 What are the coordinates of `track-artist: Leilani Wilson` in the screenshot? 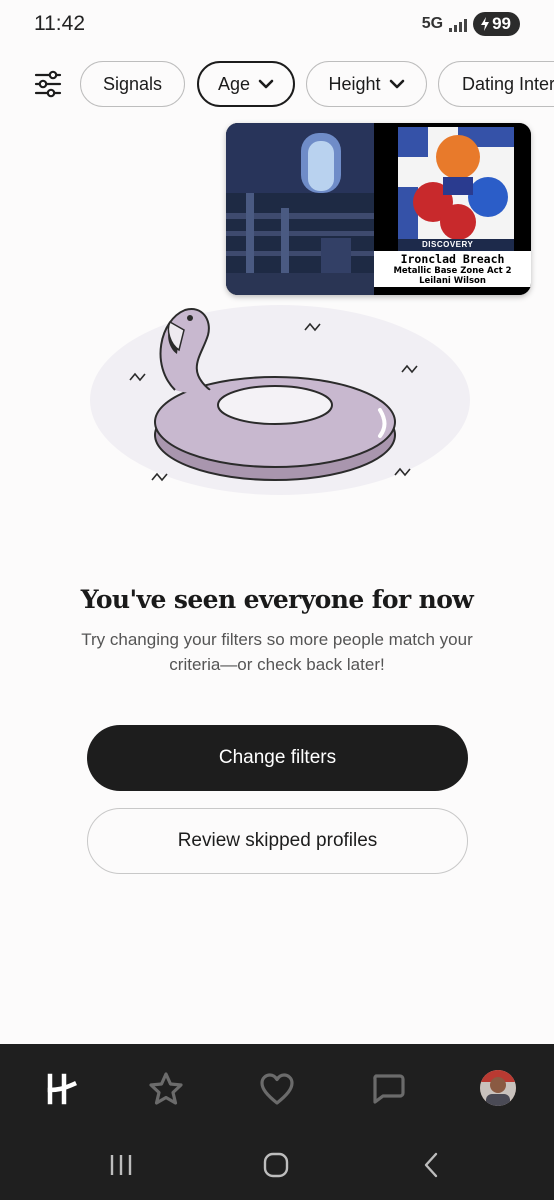 It's located at (452, 281).